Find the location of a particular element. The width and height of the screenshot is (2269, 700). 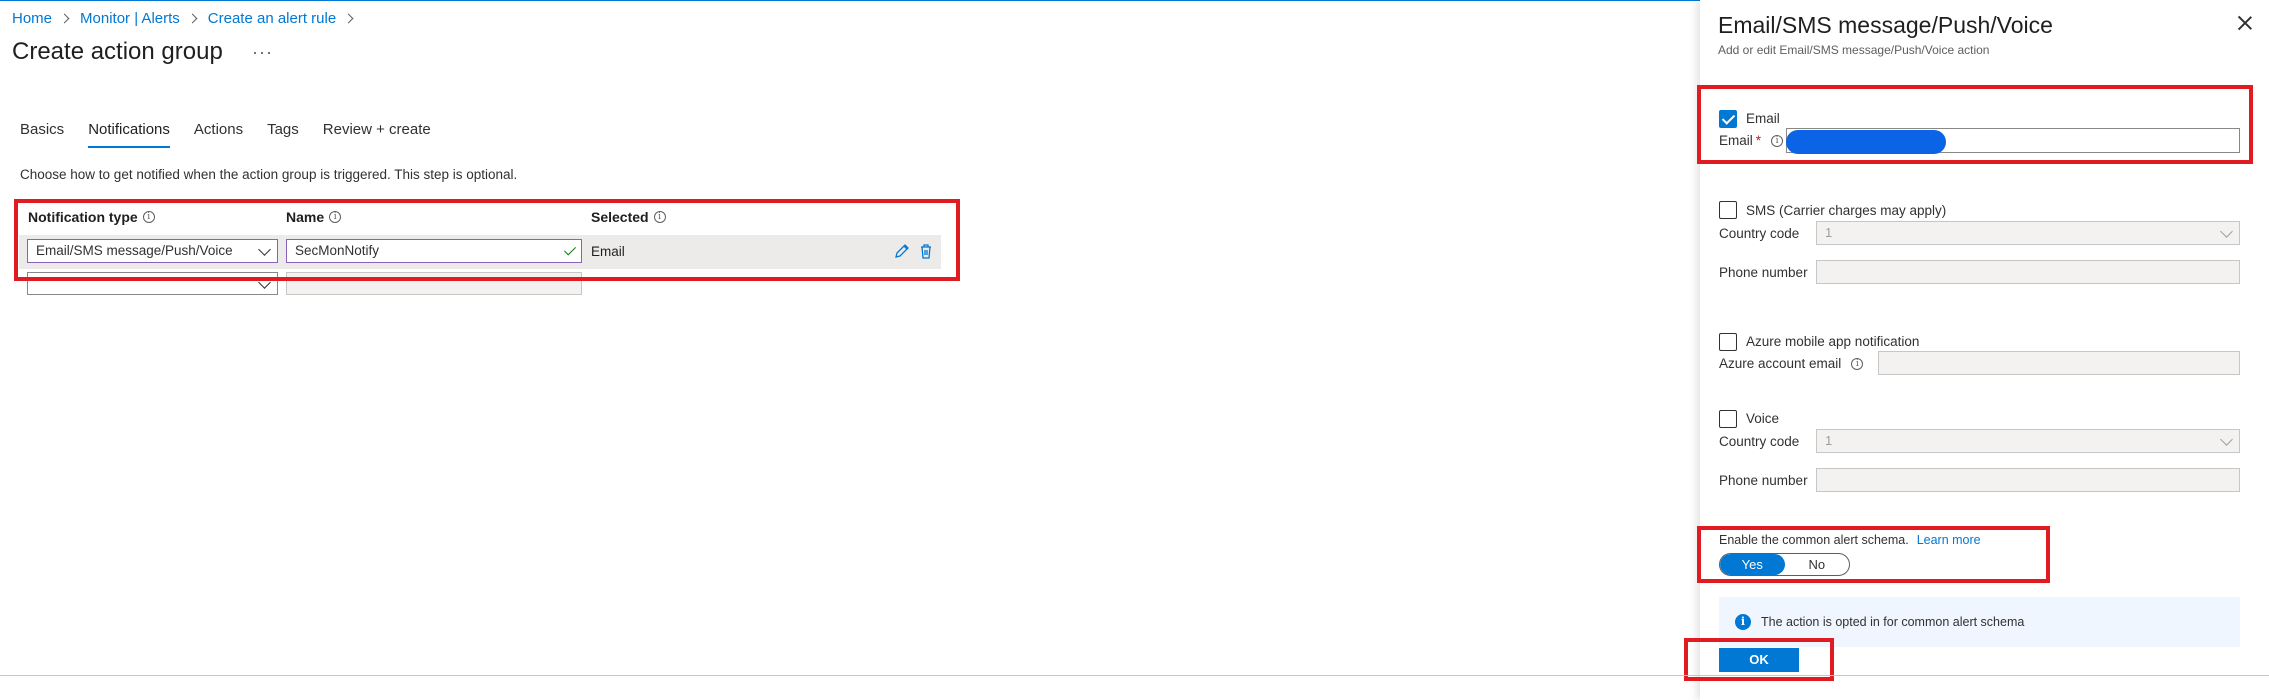

tab-actions: Actions is located at coordinates (218, 134).